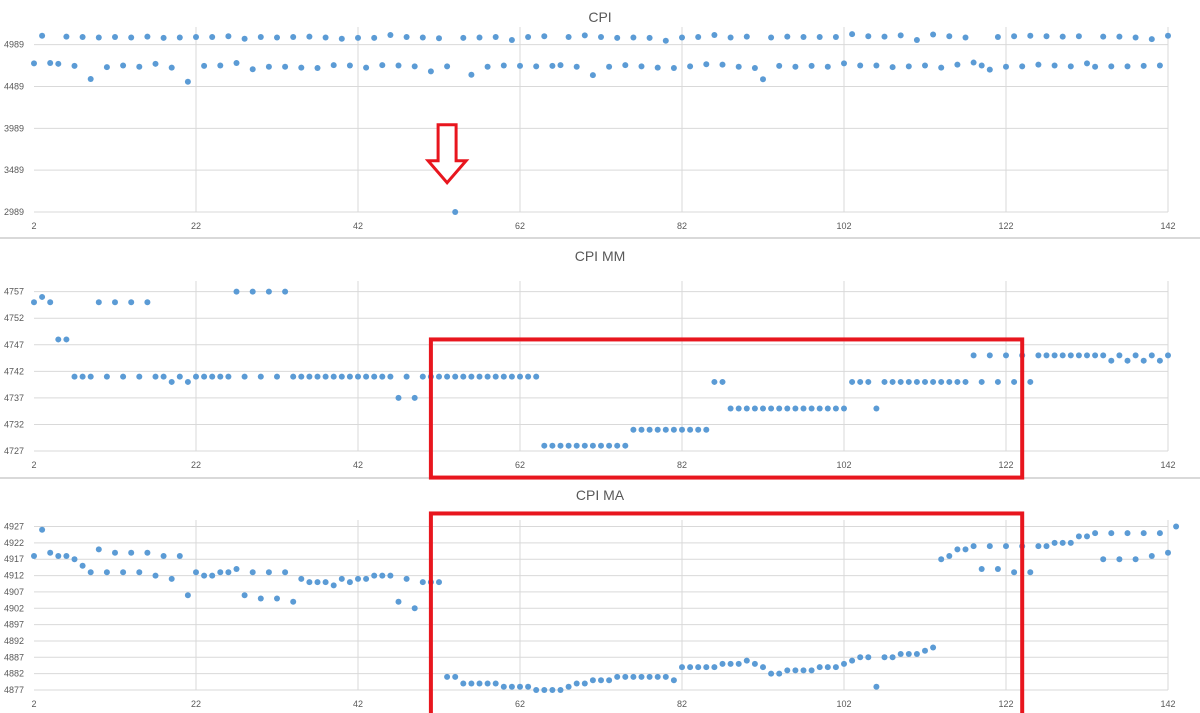 The width and height of the screenshot is (1200, 713). What do you see at coordinates (14, 128) in the screenshot?
I see `y-tick-label: 3989` at bounding box center [14, 128].